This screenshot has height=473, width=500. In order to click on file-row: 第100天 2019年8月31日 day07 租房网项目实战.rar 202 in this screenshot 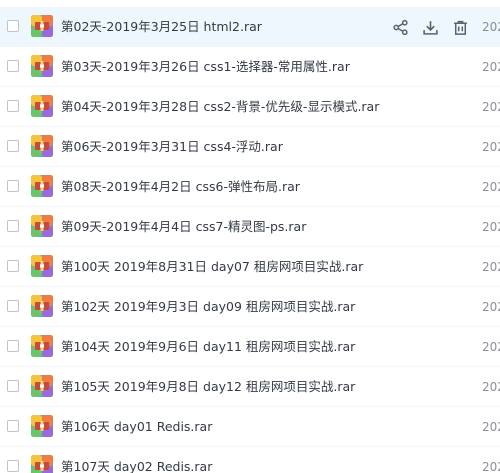, I will do `click(250, 267)`.